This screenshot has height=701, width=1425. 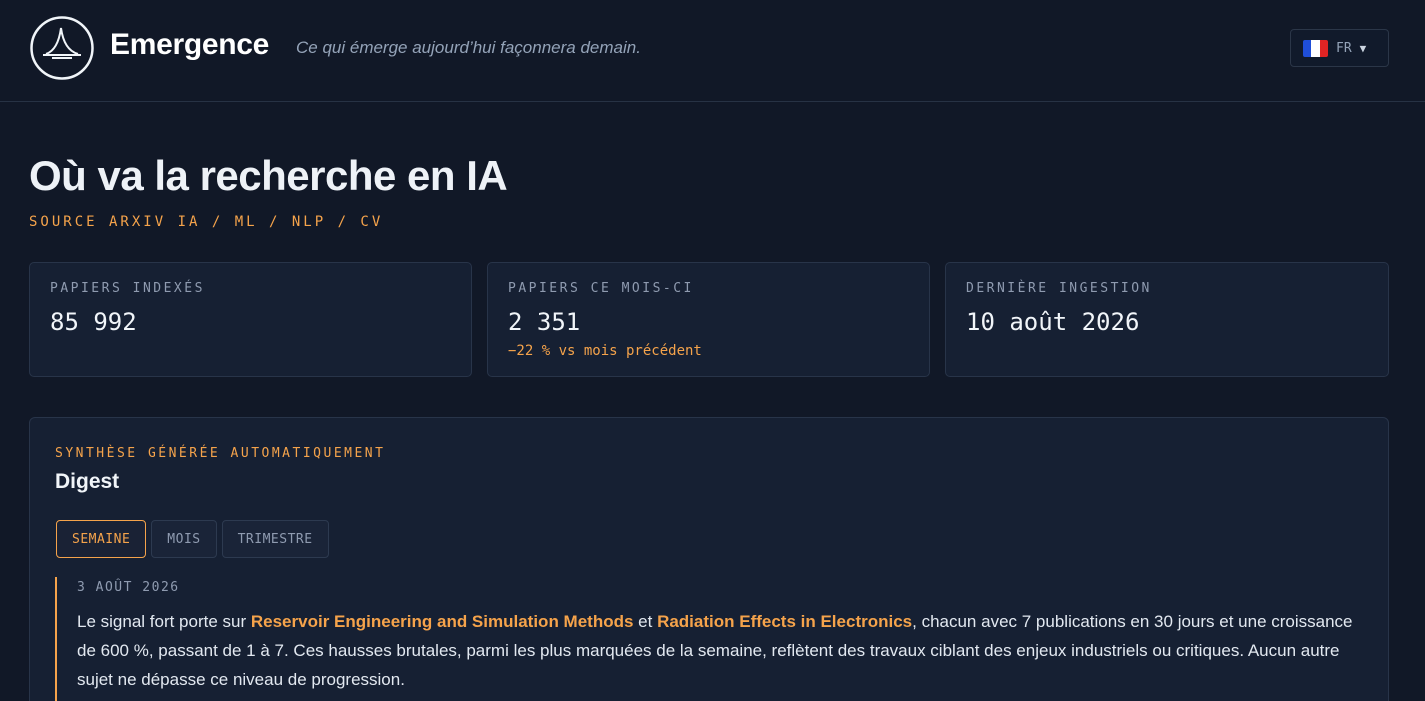 I want to click on language-selector: FR ▼, so click(x=1339, y=48).